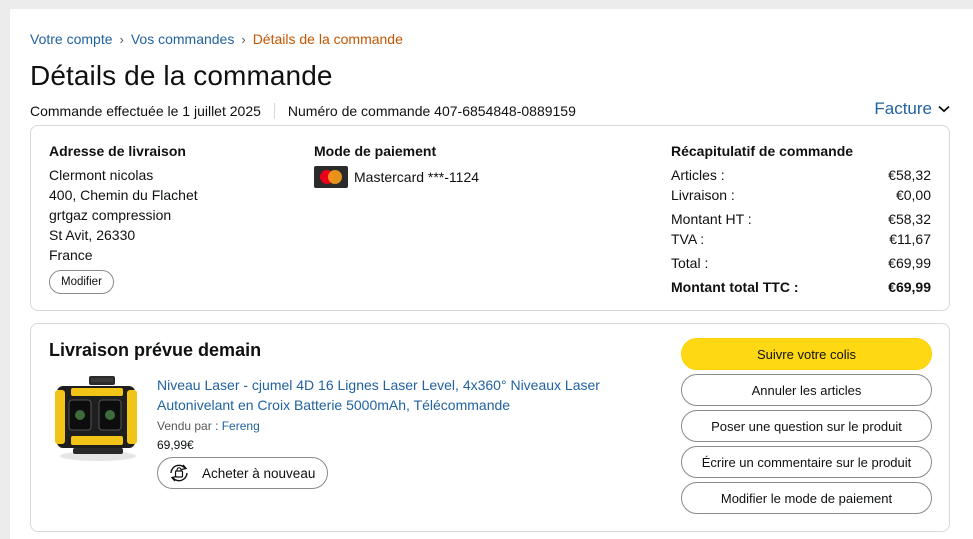  Describe the element at coordinates (806, 354) in the screenshot. I see `track-package-button: Suivre votre colis` at that location.